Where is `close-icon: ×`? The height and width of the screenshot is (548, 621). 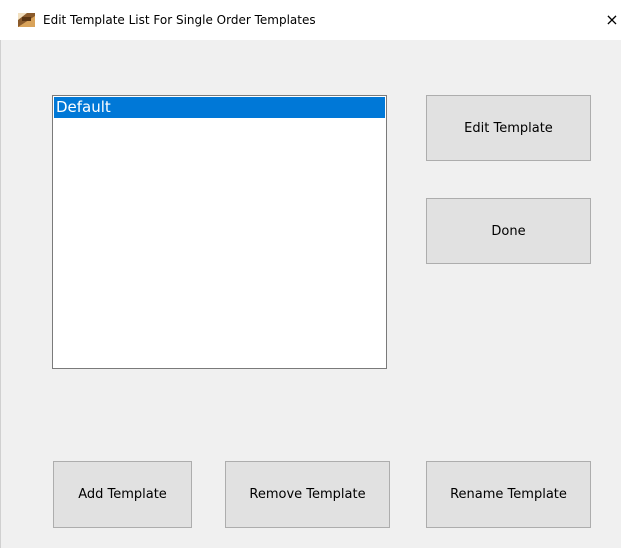
close-icon: × is located at coordinates (612, 20).